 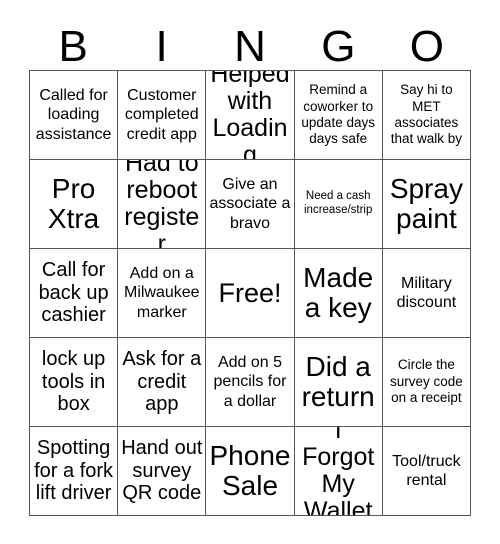 I want to click on bingo-cell-label: Called for loading assistance, so click(x=73, y=115).